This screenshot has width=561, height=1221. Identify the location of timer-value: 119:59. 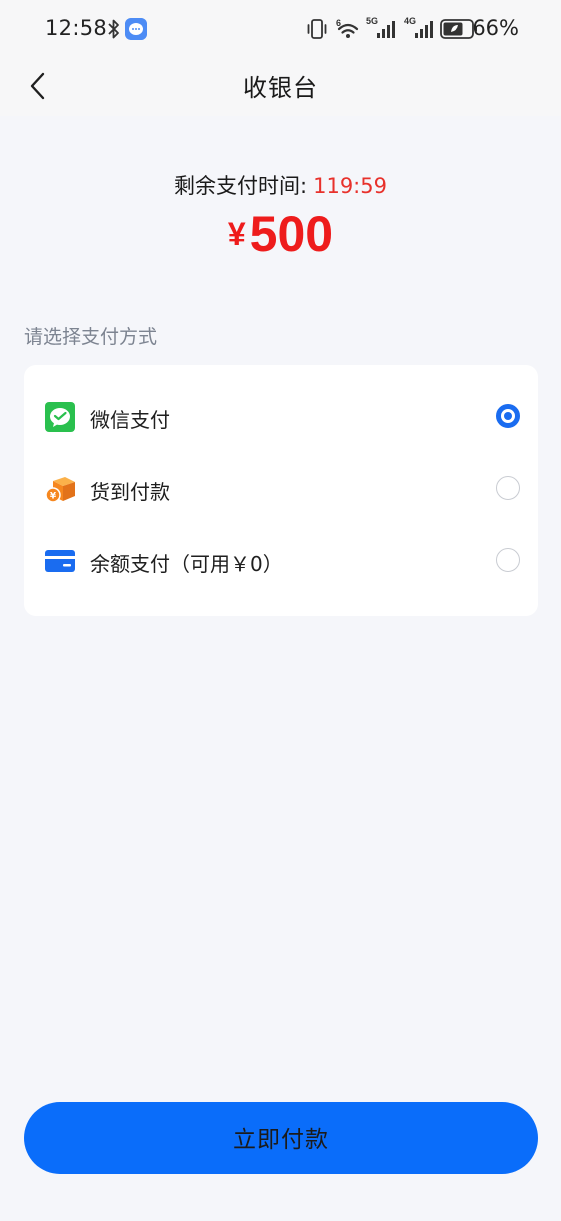
(350, 186).